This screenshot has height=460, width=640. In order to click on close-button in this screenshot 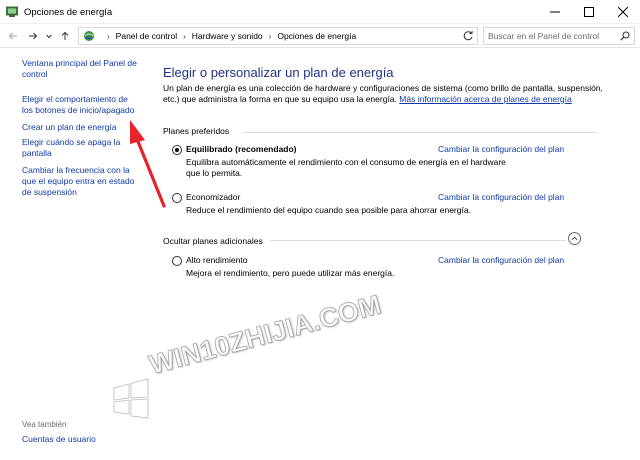, I will do `click(623, 12)`.